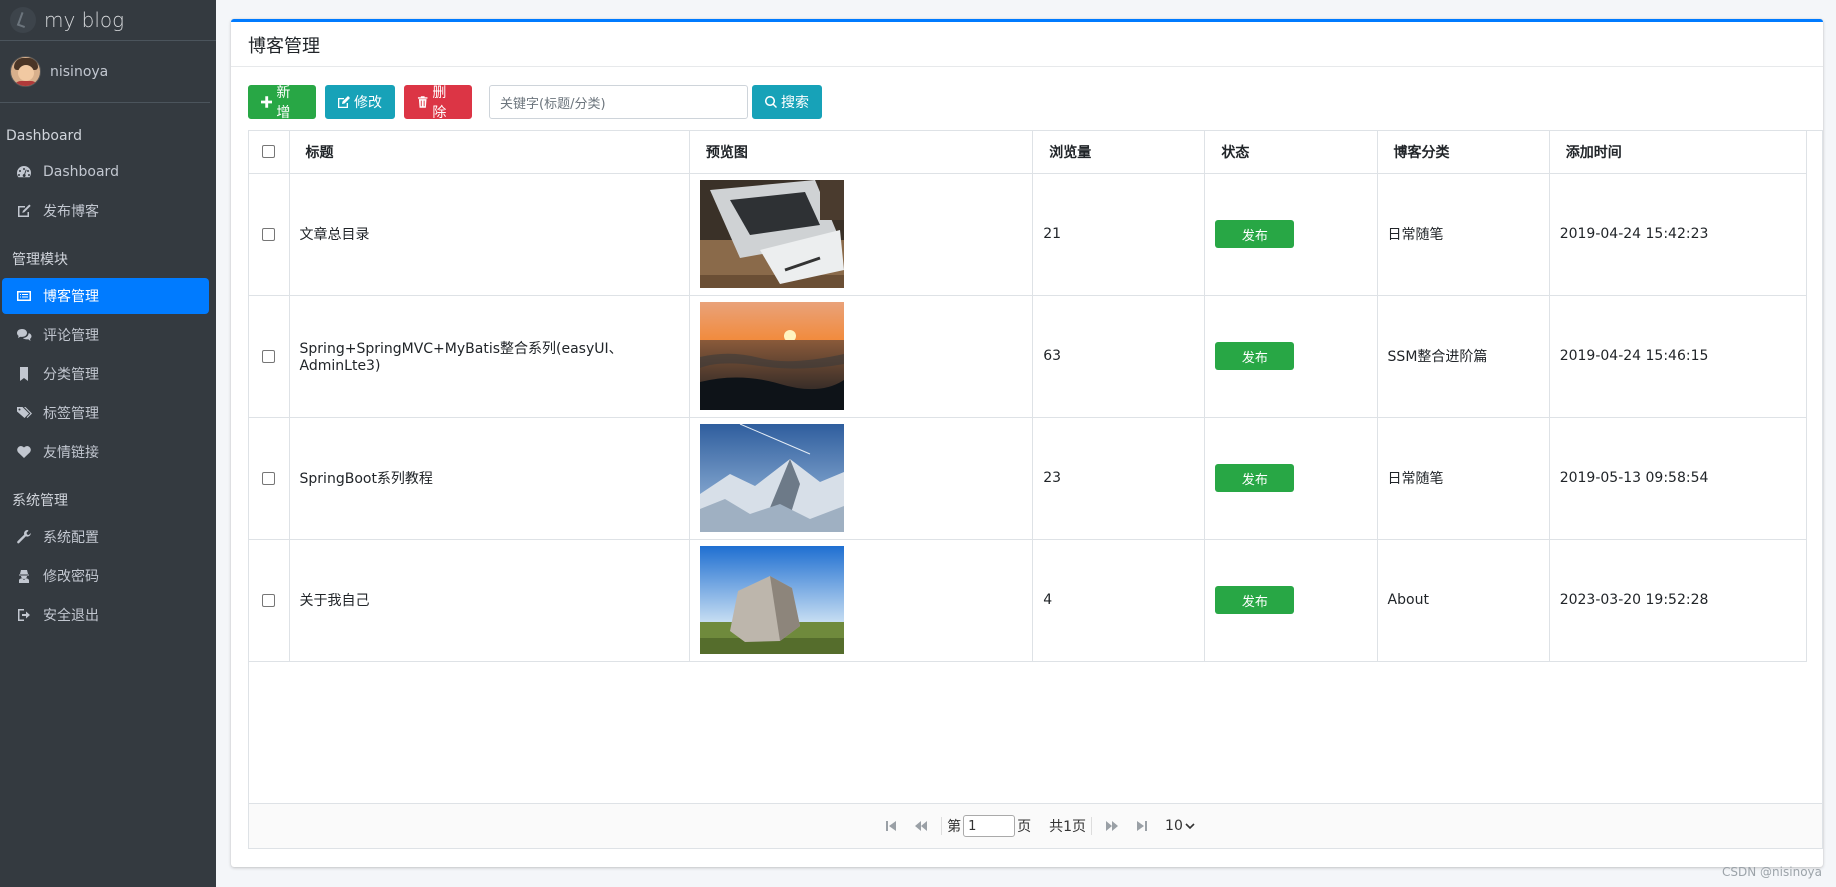 The image size is (1836, 887). Describe the element at coordinates (1142, 826) in the screenshot. I see `last-page-button` at that location.